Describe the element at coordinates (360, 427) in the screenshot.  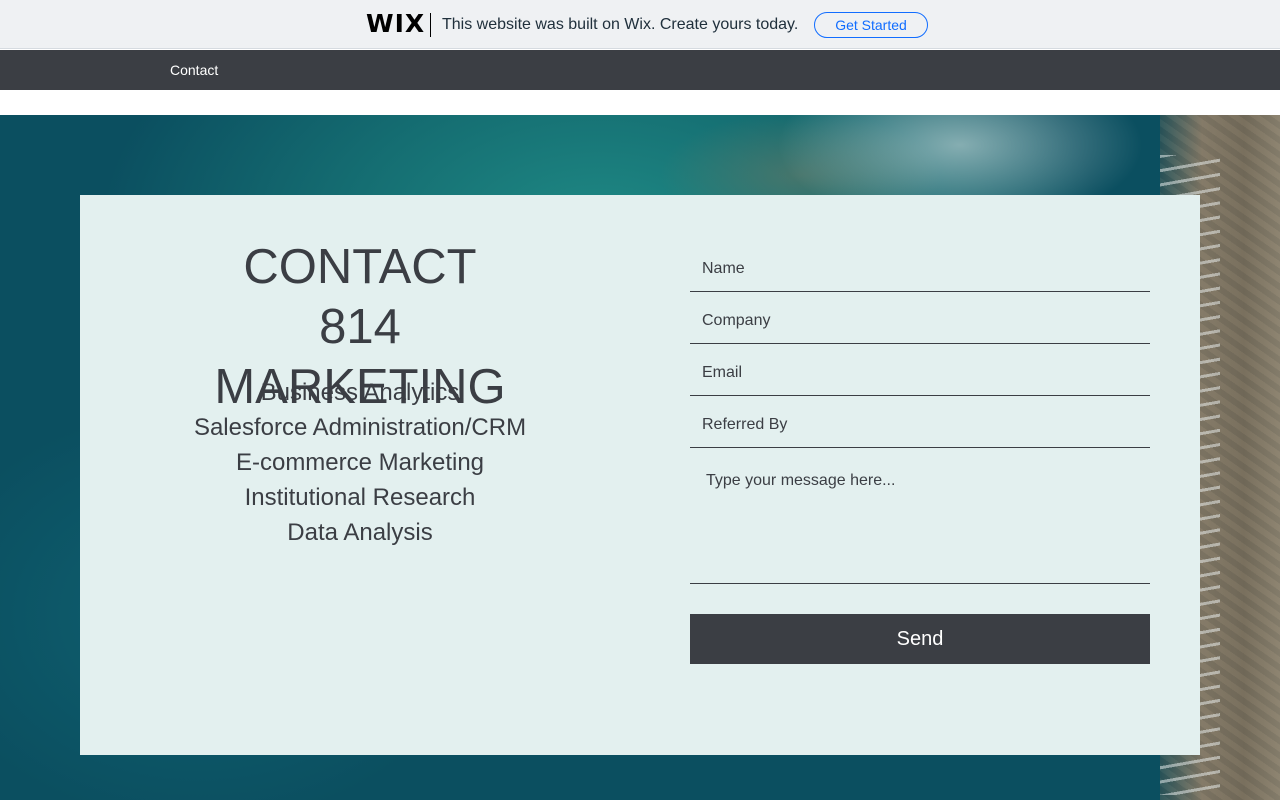
I see `service-item: Salesforce Administration/CRM` at that location.